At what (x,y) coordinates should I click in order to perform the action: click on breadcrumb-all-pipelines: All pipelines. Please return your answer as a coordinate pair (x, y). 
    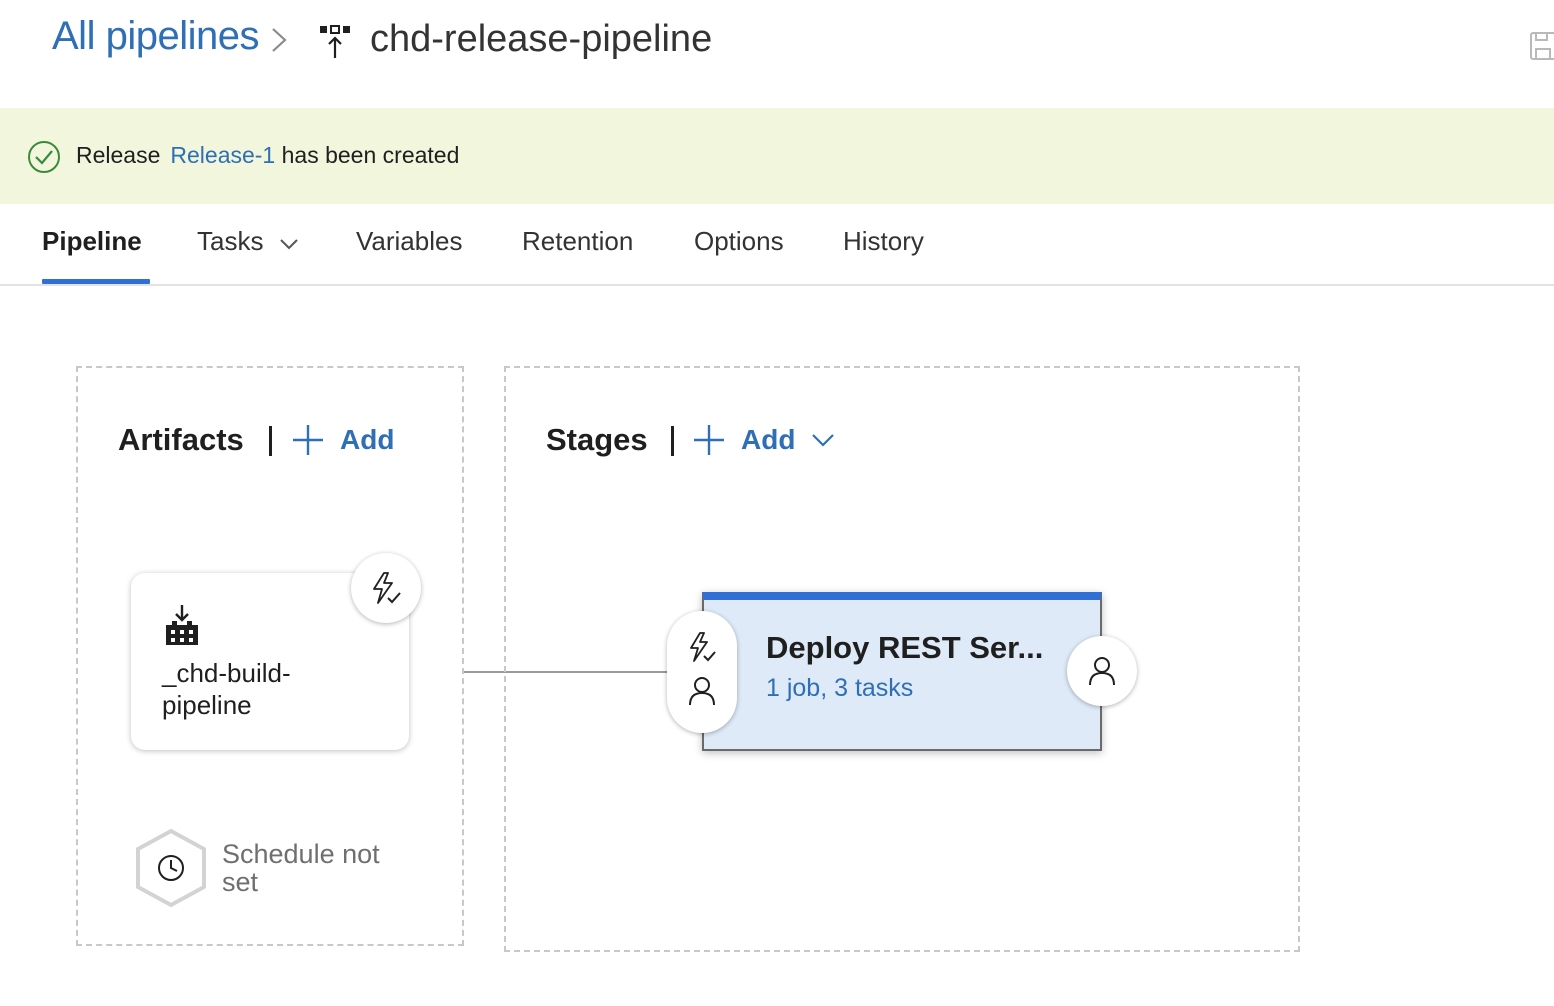
    Looking at the image, I should click on (155, 36).